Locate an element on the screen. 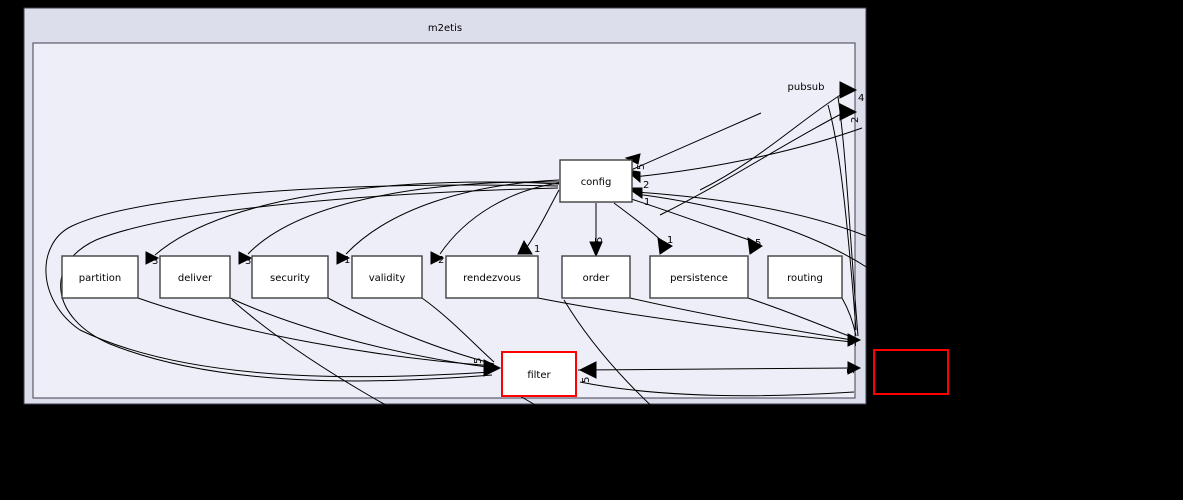  node-security: security is located at coordinates (290, 277).